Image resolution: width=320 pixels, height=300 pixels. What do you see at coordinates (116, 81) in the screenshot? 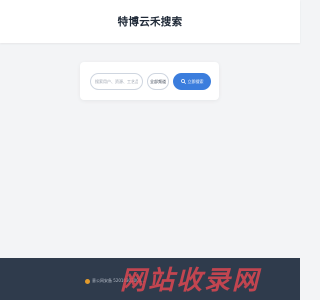
I see `search-input` at bounding box center [116, 81].